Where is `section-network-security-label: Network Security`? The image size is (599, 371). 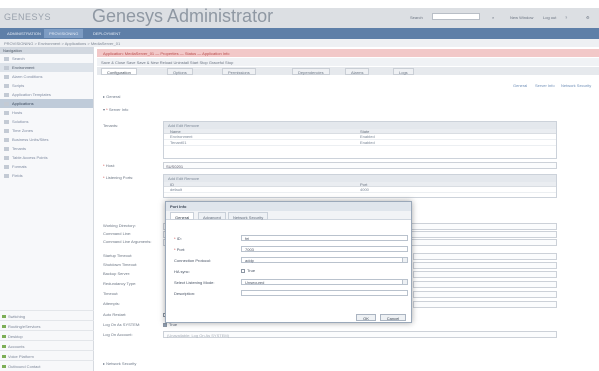
section-network-security-label: Network Security is located at coordinates (121, 363).